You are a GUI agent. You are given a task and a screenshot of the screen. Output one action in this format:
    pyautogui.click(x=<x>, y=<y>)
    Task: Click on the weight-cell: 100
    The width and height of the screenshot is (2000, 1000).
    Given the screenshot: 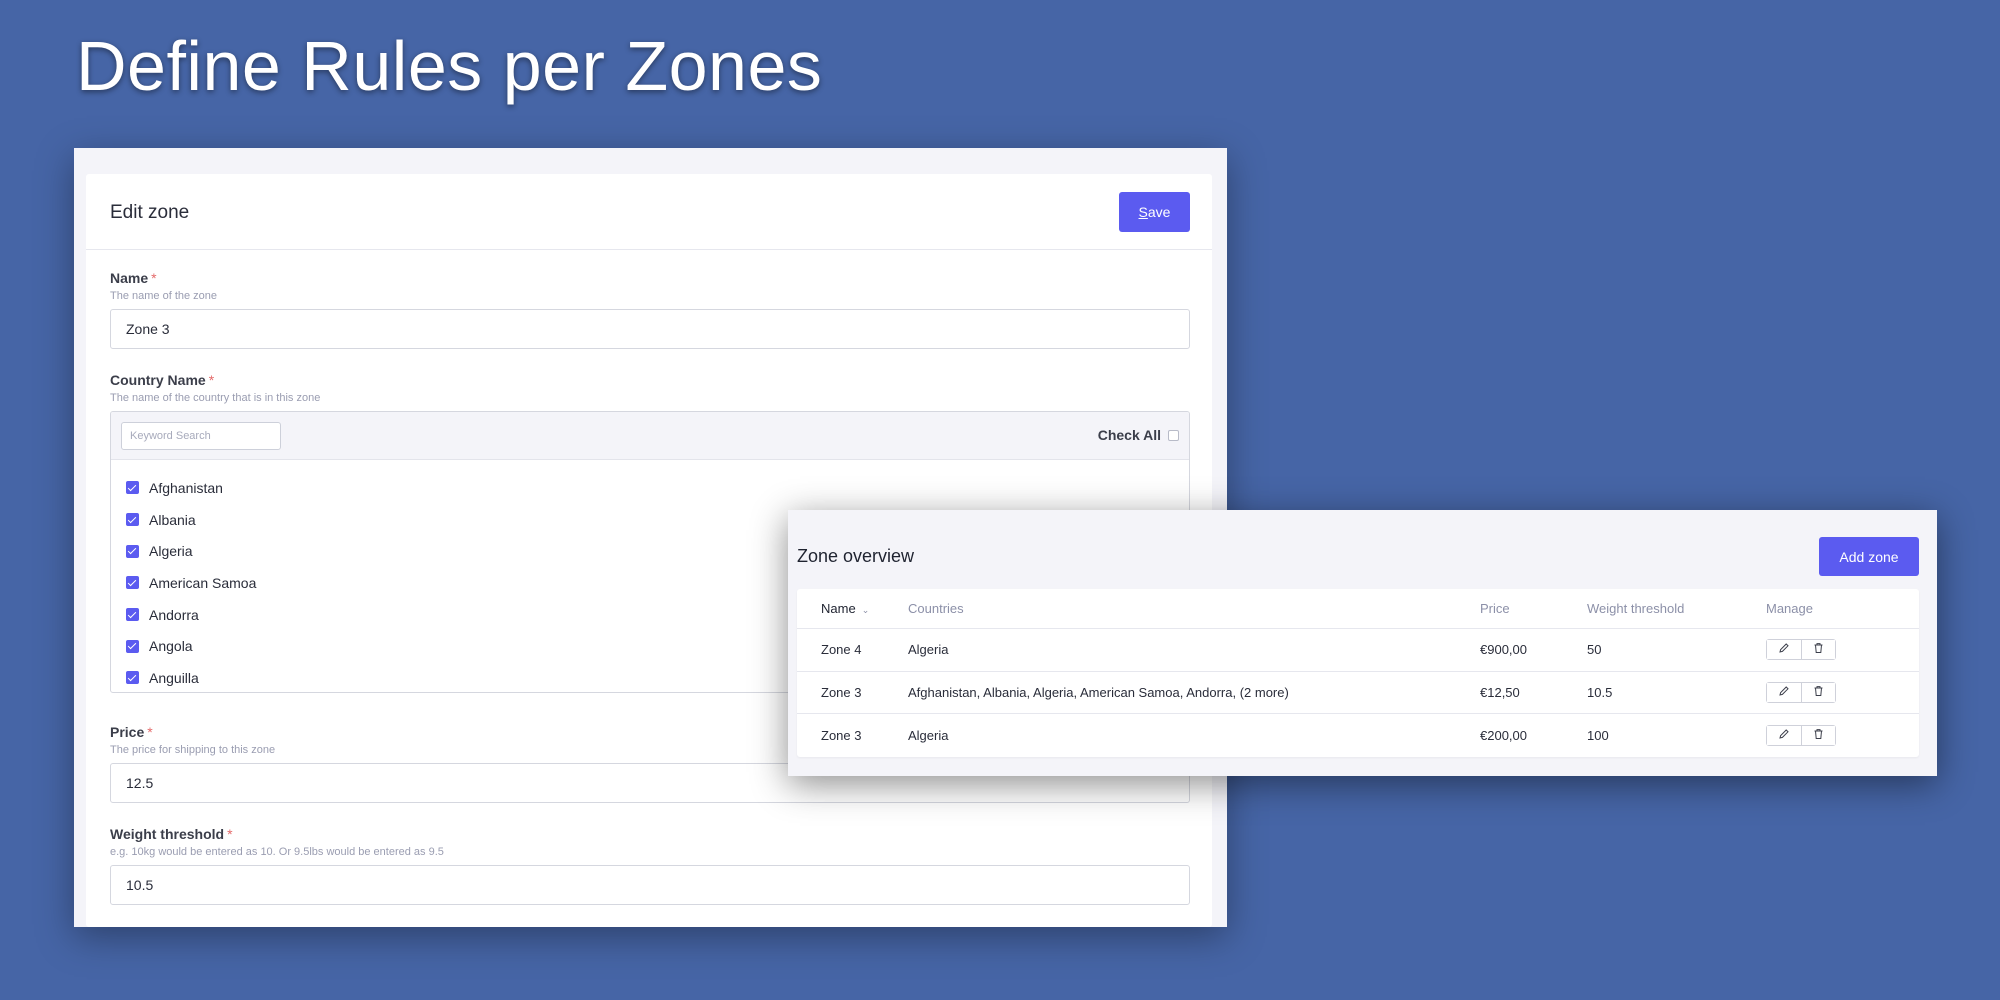 What is the action you would take?
    pyautogui.click(x=1598, y=735)
    